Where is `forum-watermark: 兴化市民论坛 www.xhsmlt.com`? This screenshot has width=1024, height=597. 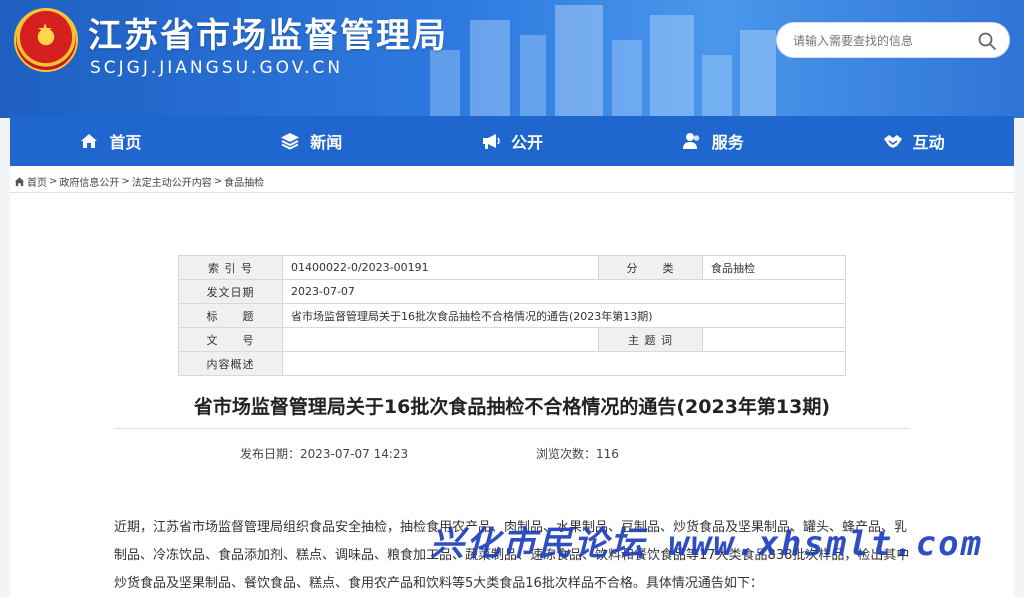 forum-watermark: 兴化市民论坛 www.xhsmlt.com is located at coordinates (707, 544).